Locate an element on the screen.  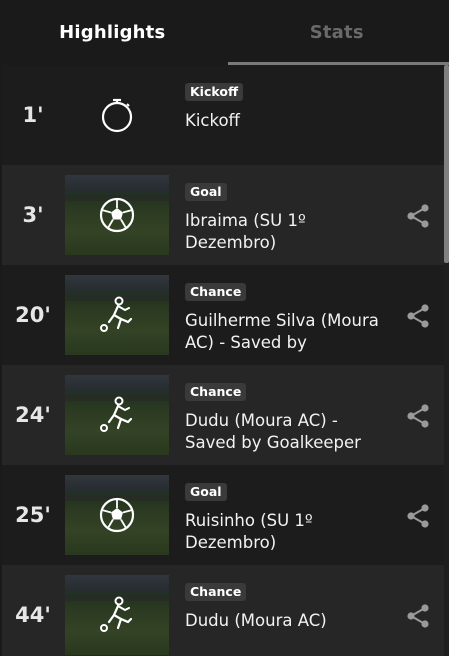
event-minute: 20' is located at coordinates (33, 315).